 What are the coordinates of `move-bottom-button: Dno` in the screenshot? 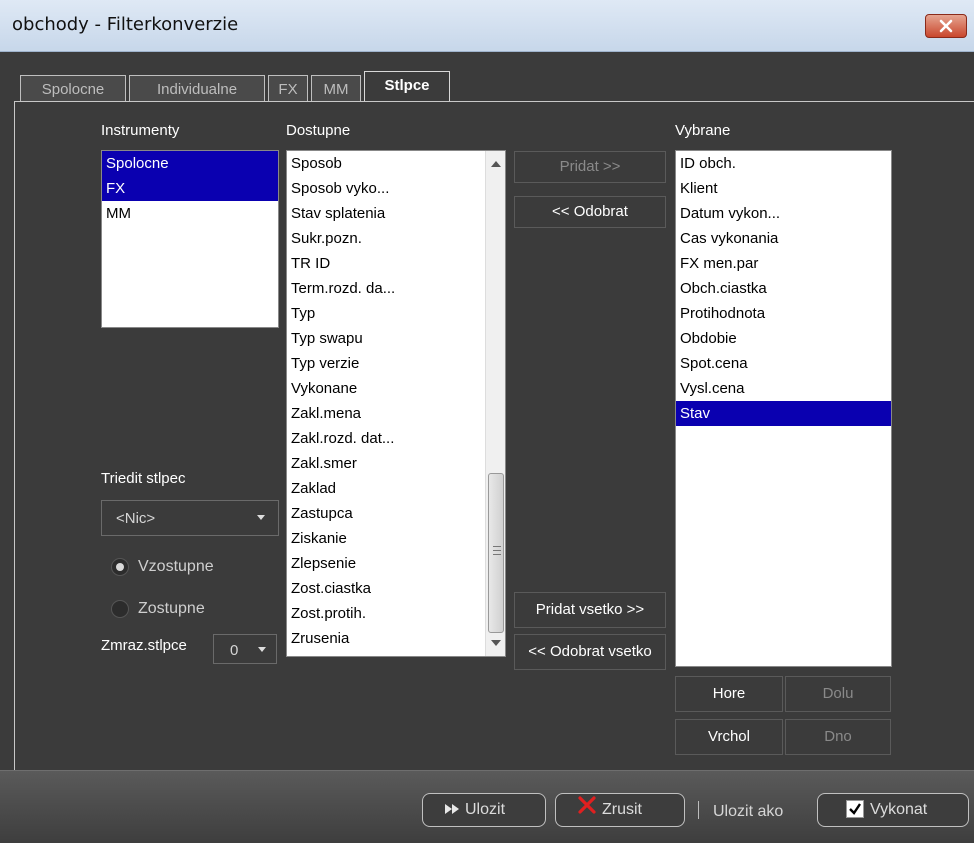 It's located at (838, 737).